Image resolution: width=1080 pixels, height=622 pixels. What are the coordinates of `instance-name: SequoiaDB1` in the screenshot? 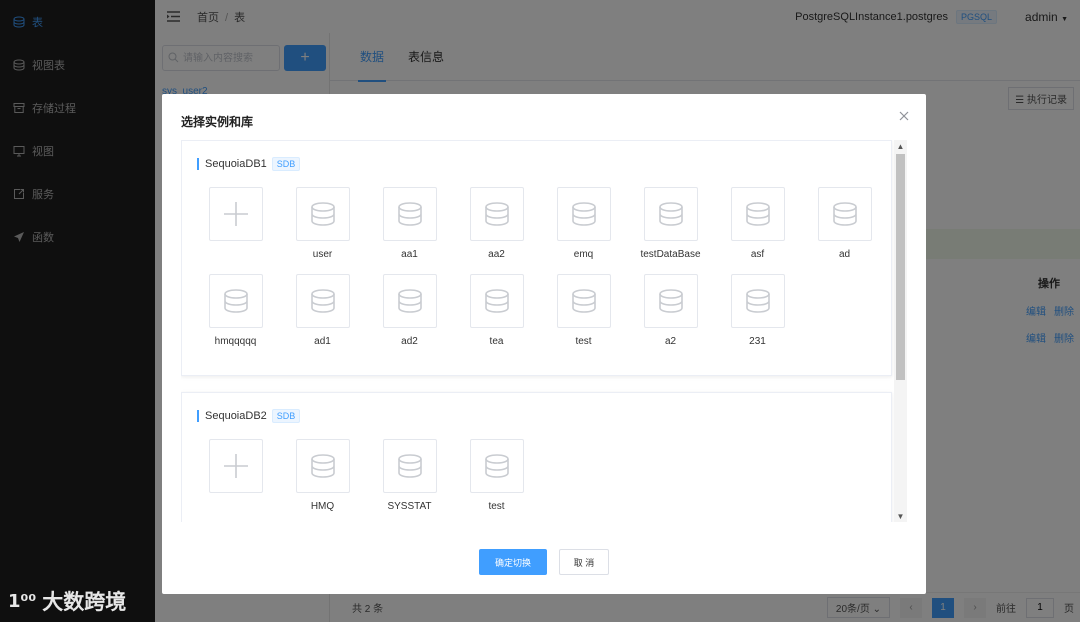 It's located at (236, 164).